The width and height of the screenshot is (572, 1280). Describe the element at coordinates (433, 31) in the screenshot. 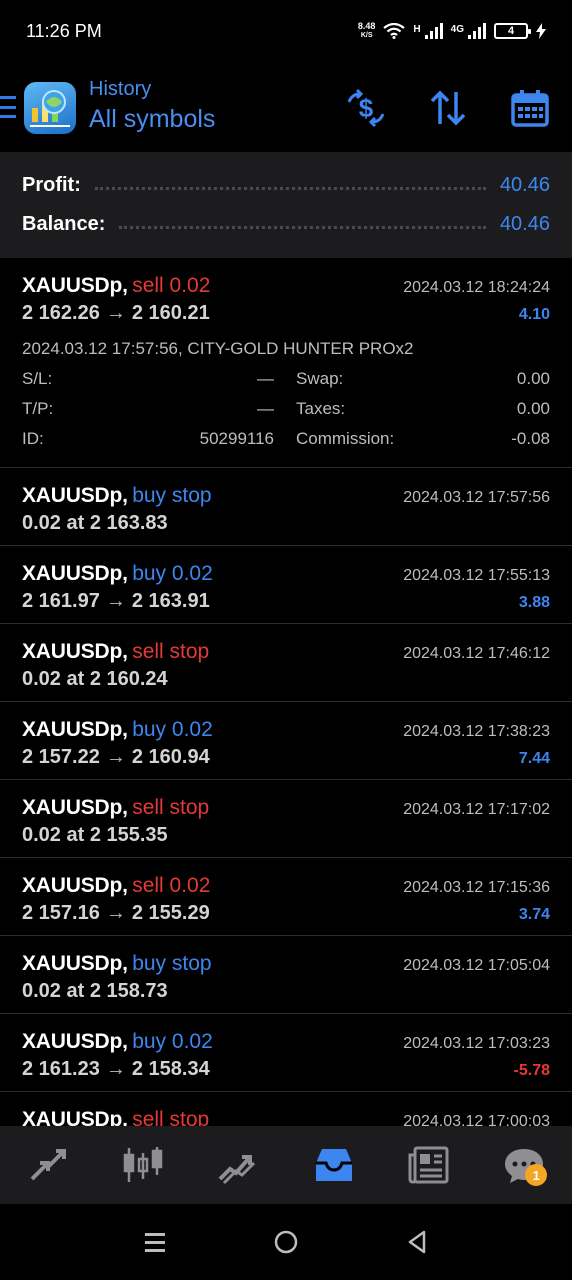

I see `signal-1-icon` at that location.